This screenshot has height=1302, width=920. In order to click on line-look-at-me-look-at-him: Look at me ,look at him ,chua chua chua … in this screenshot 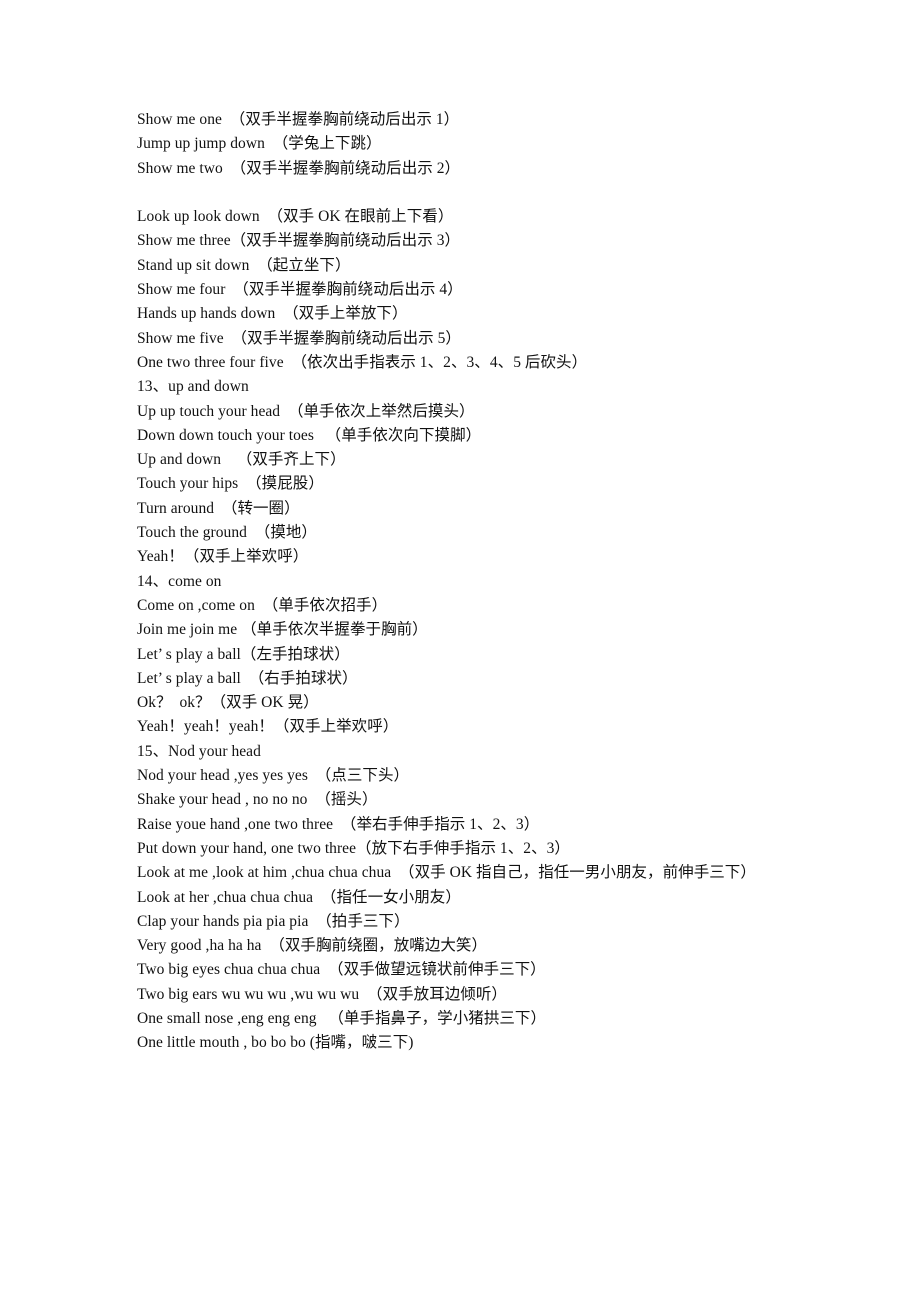, I will do `click(446, 873)`.